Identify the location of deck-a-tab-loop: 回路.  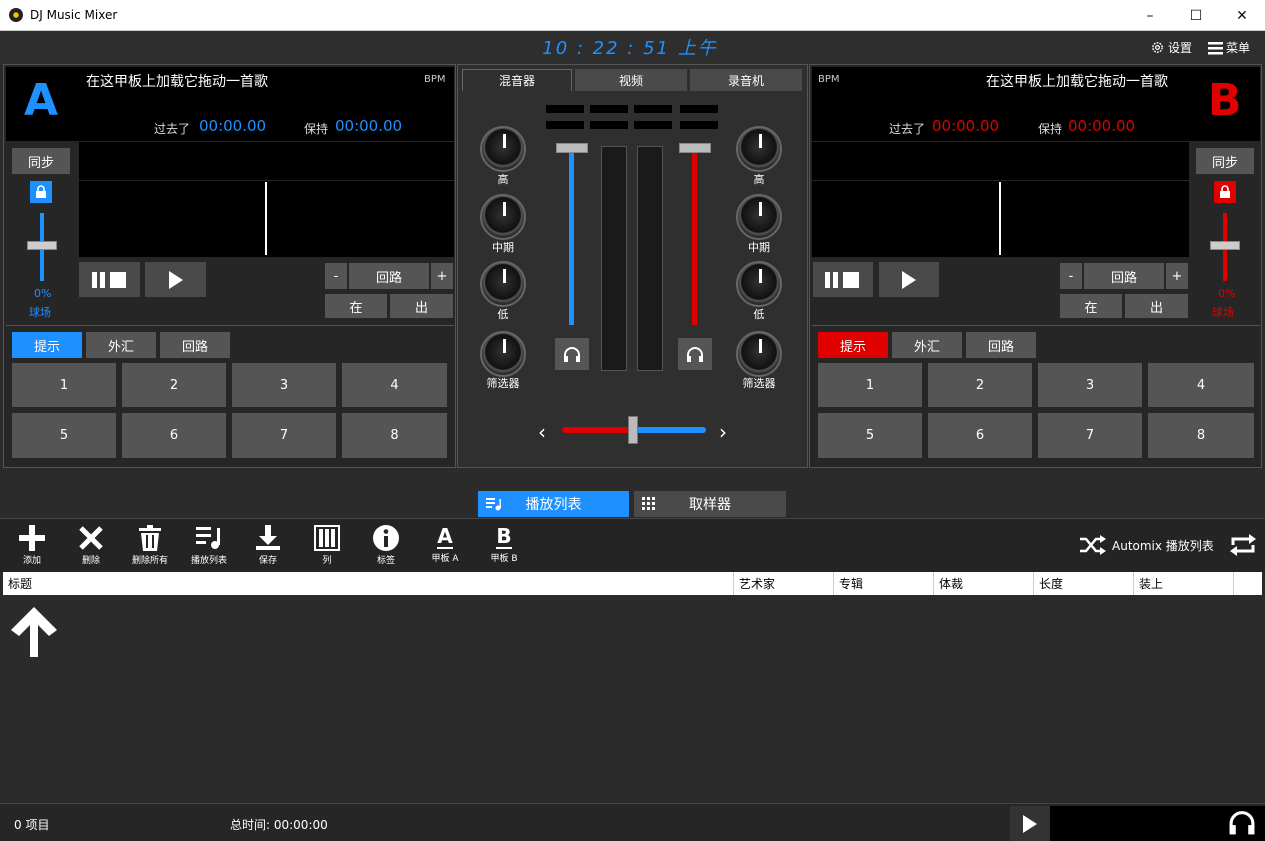
(195, 345).